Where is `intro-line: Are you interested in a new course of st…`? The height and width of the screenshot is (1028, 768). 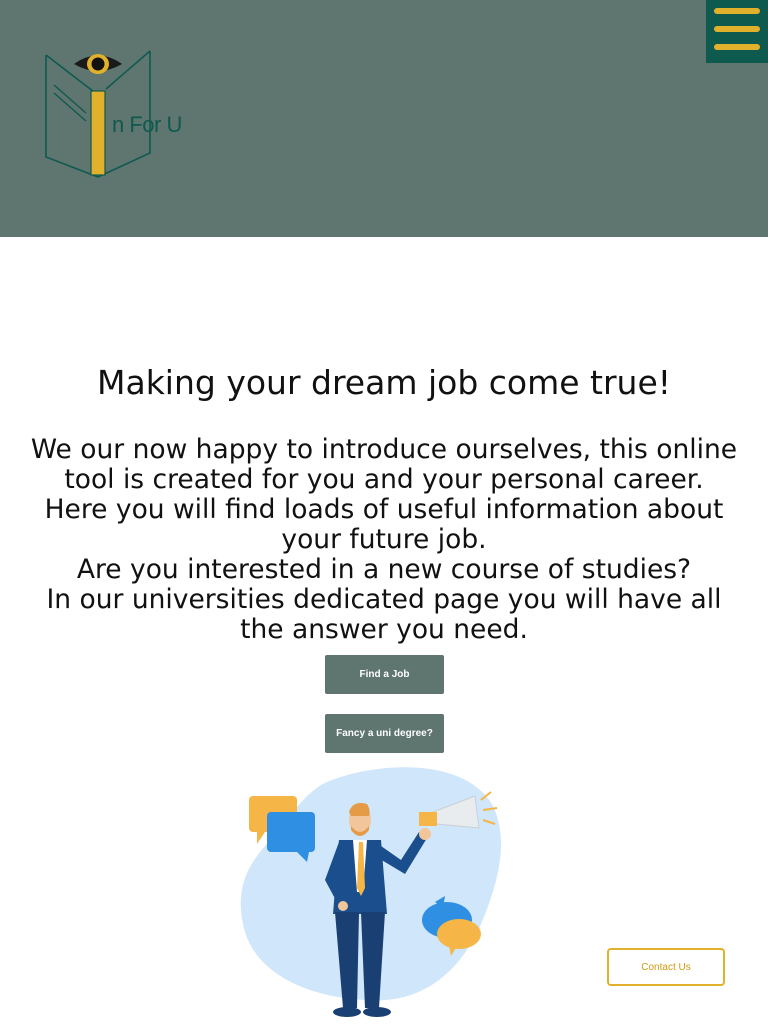 intro-line: Are you interested in a new course of st… is located at coordinates (384, 569).